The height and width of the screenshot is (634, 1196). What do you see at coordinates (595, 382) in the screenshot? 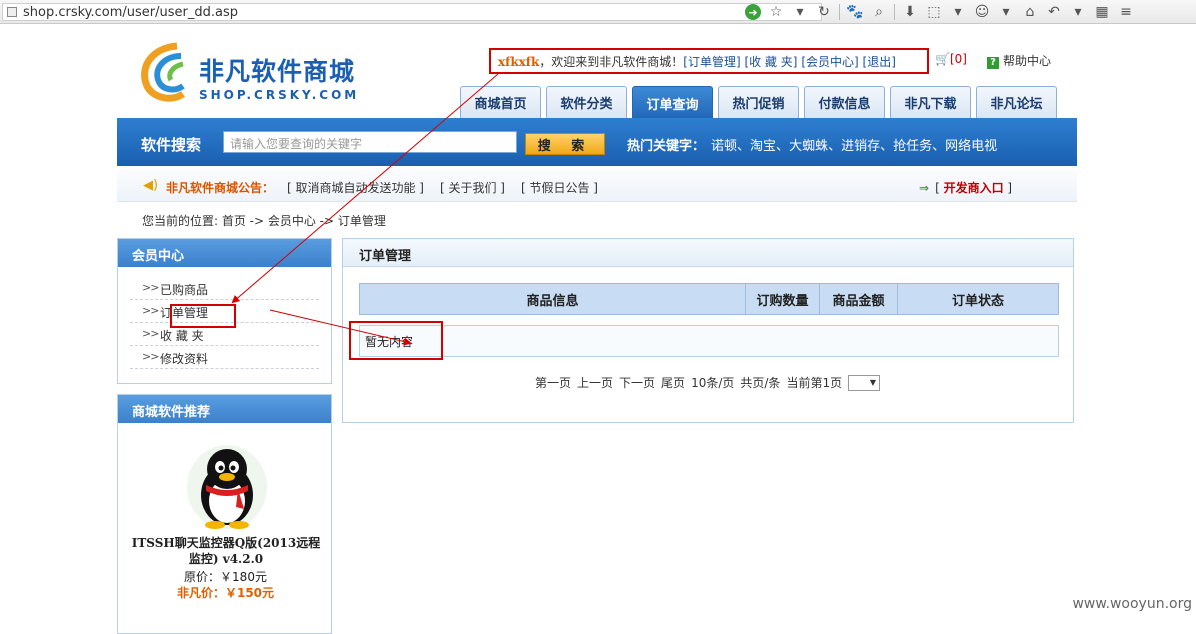
I see `prev-page-link: 上一页` at bounding box center [595, 382].